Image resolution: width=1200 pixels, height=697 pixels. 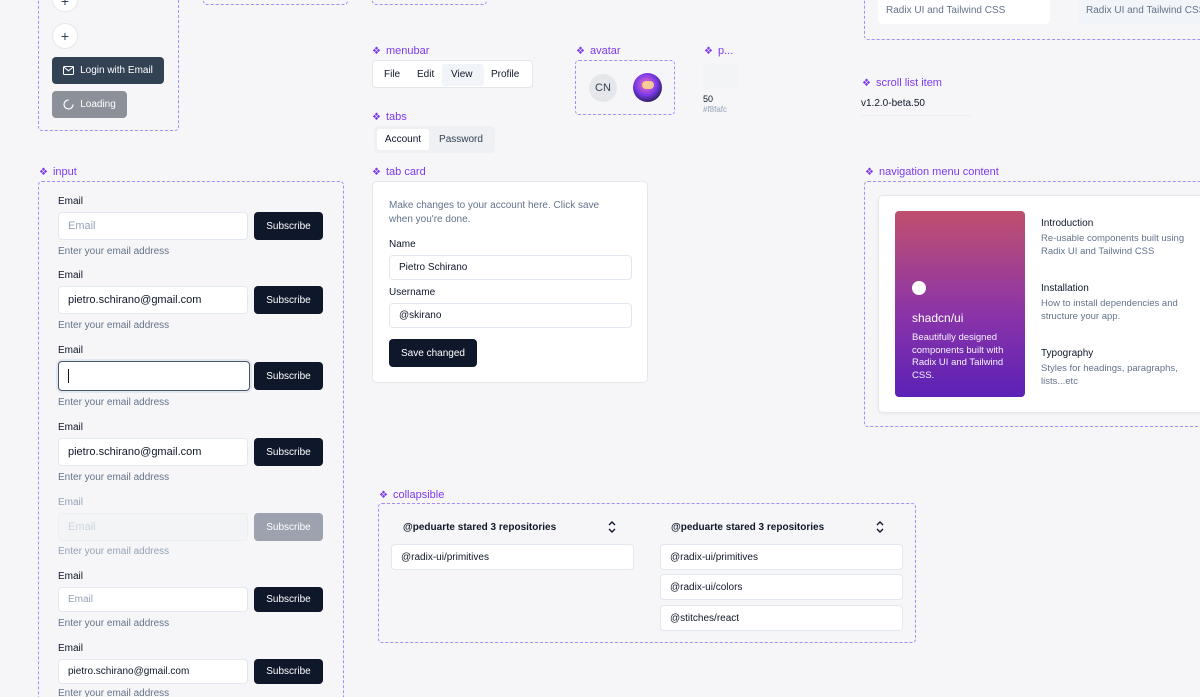 What do you see at coordinates (405, 172) in the screenshot?
I see `tab-card-label-text: tab card` at bounding box center [405, 172].